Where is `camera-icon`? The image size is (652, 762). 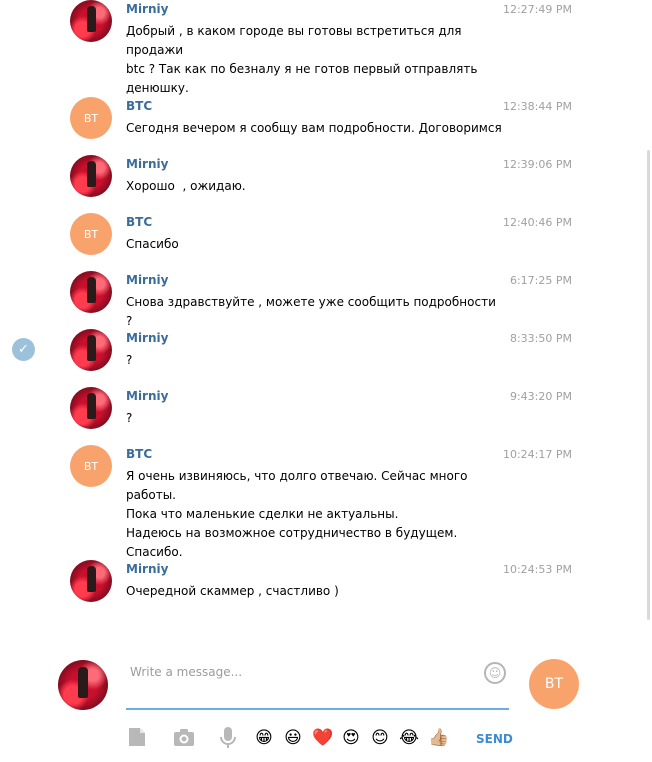
camera-icon is located at coordinates (184, 738).